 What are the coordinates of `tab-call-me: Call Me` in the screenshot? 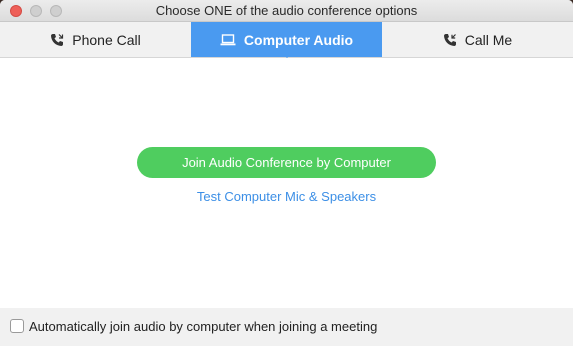 It's located at (477, 39).